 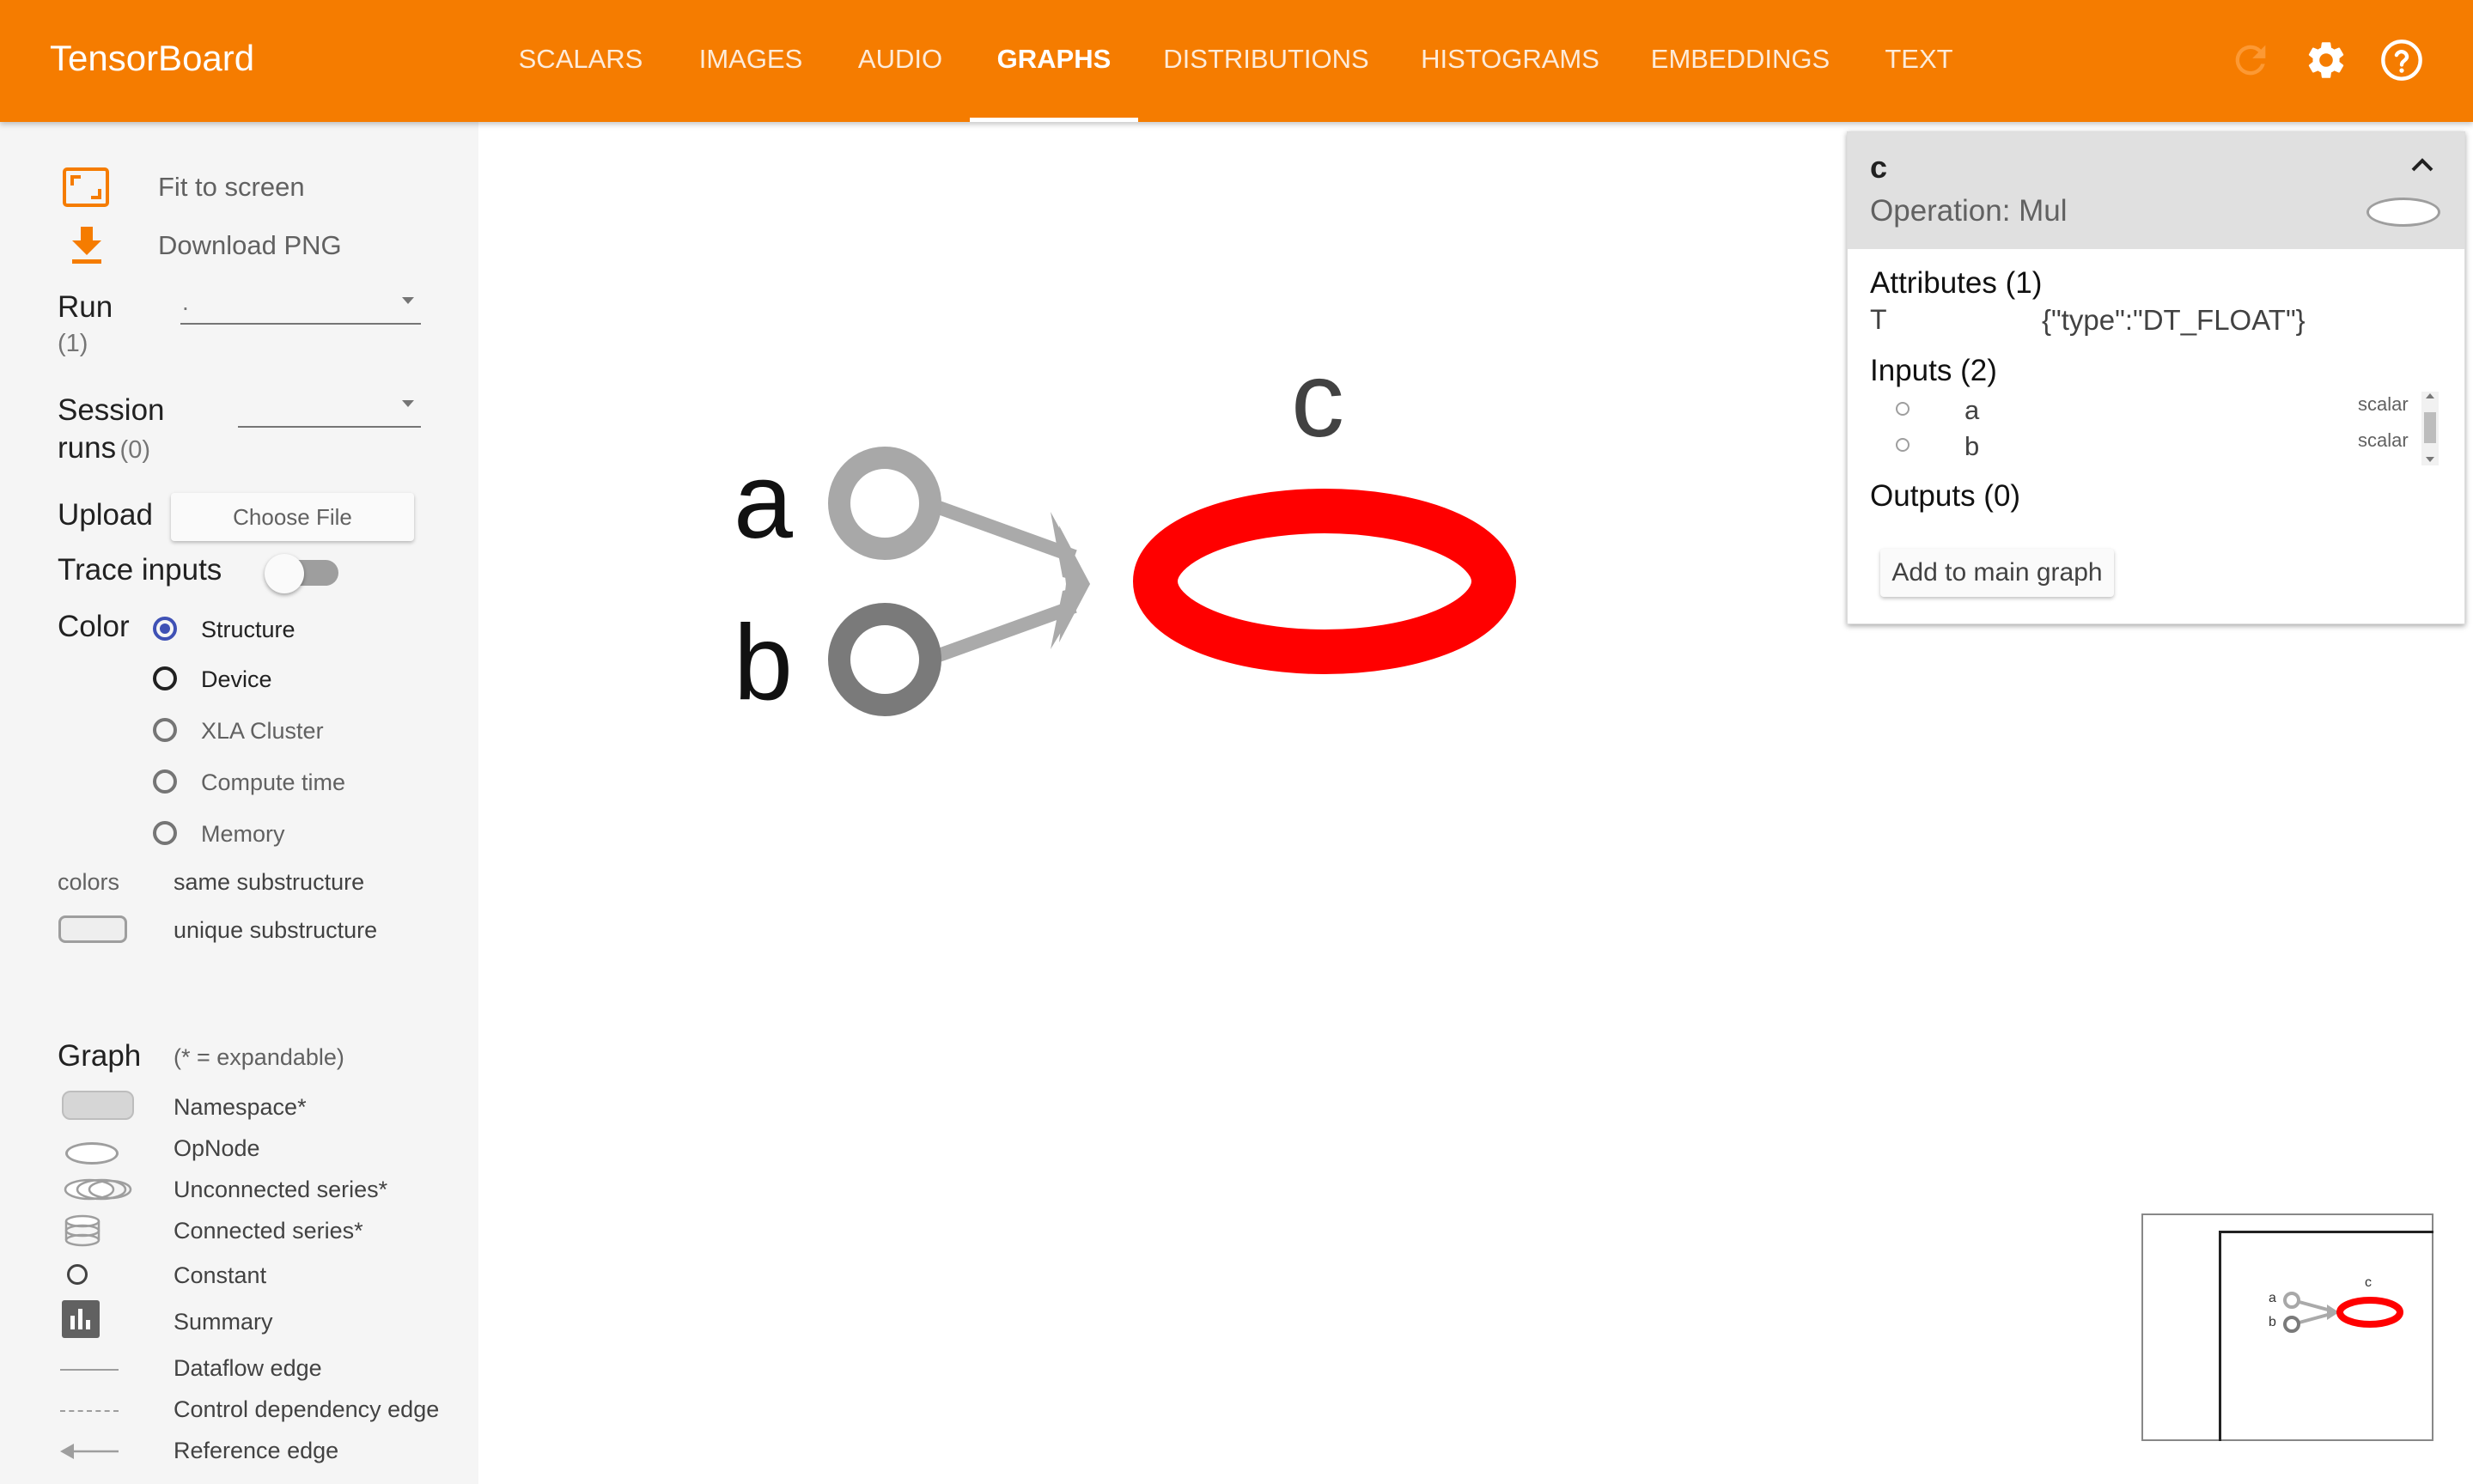 I want to click on connected-series-label: Connected series*, so click(x=268, y=1231).